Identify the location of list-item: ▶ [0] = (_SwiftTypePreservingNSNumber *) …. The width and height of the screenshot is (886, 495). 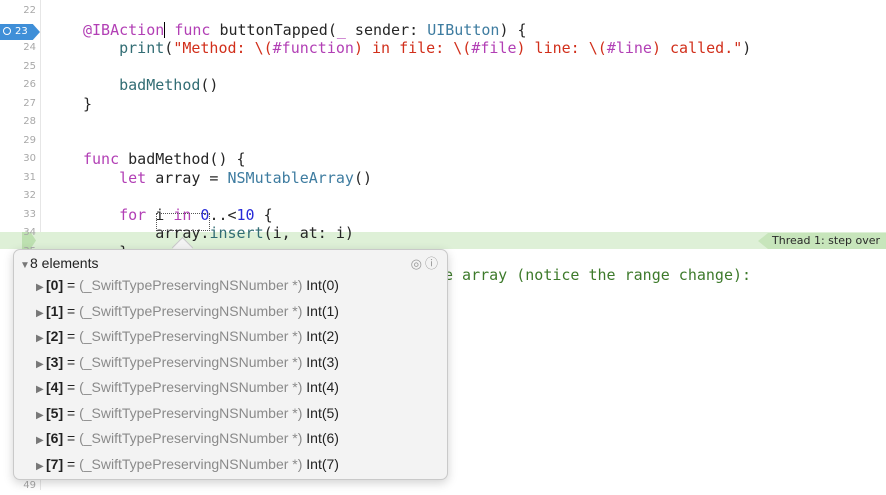
(187, 285).